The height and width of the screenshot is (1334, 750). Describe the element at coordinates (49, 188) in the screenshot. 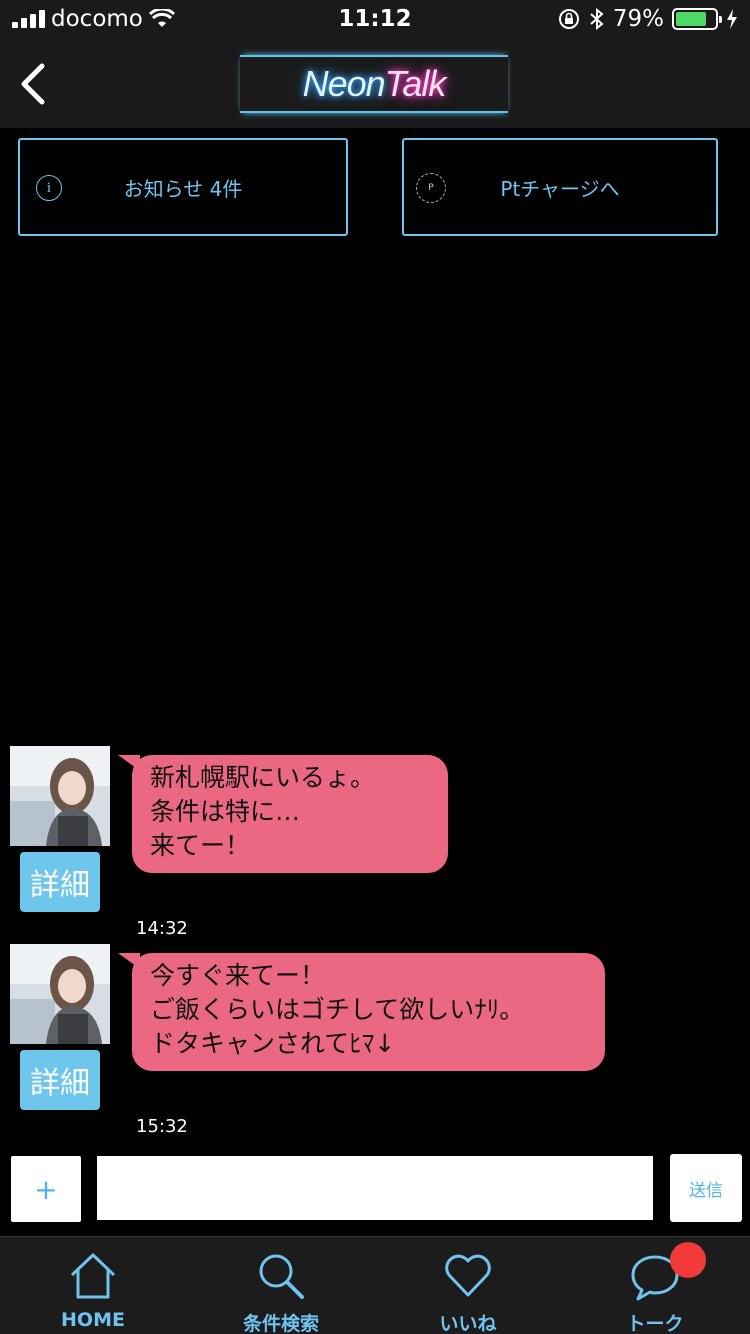

I see `info-icon: i` at that location.